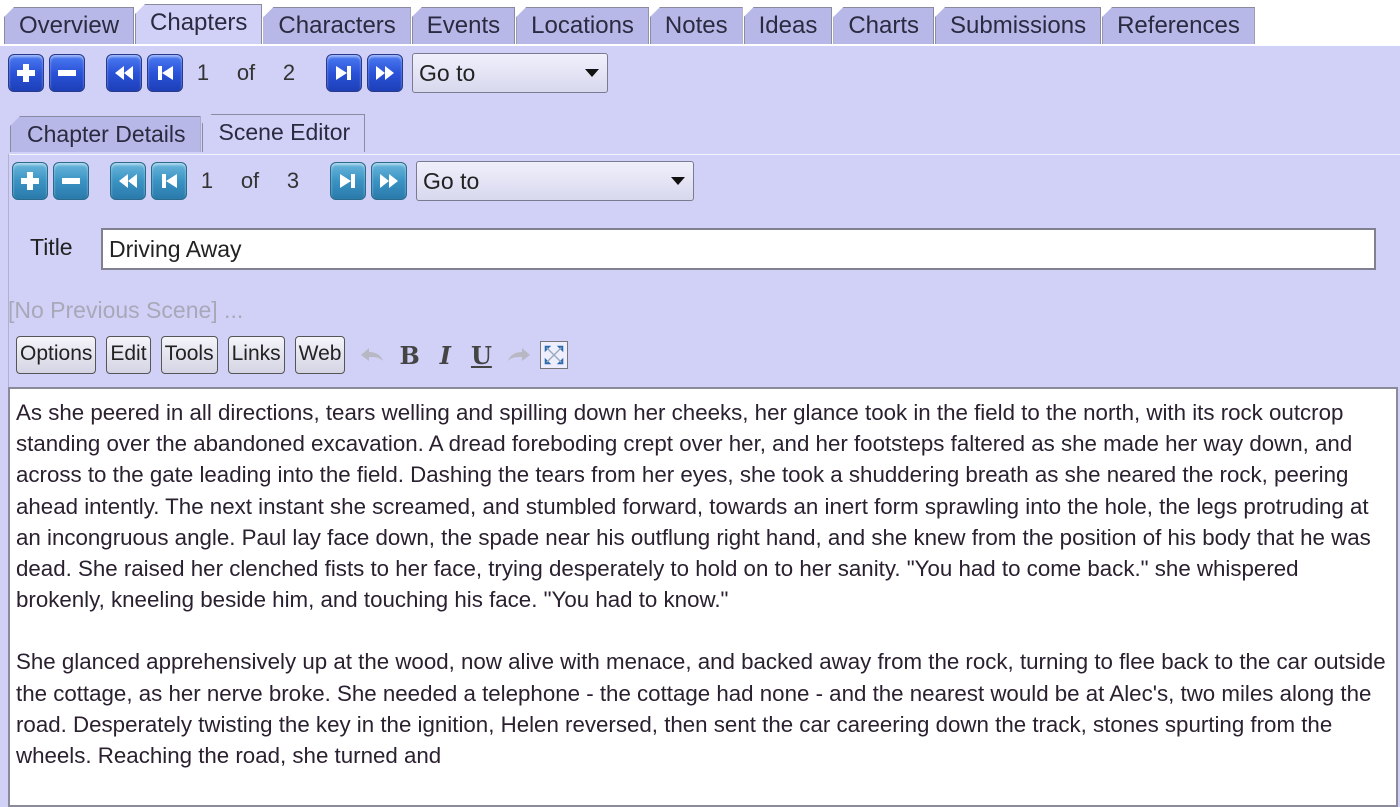 The height and width of the screenshot is (807, 1400). What do you see at coordinates (447, 72) in the screenshot?
I see `chapter-goto-label: Go to` at bounding box center [447, 72].